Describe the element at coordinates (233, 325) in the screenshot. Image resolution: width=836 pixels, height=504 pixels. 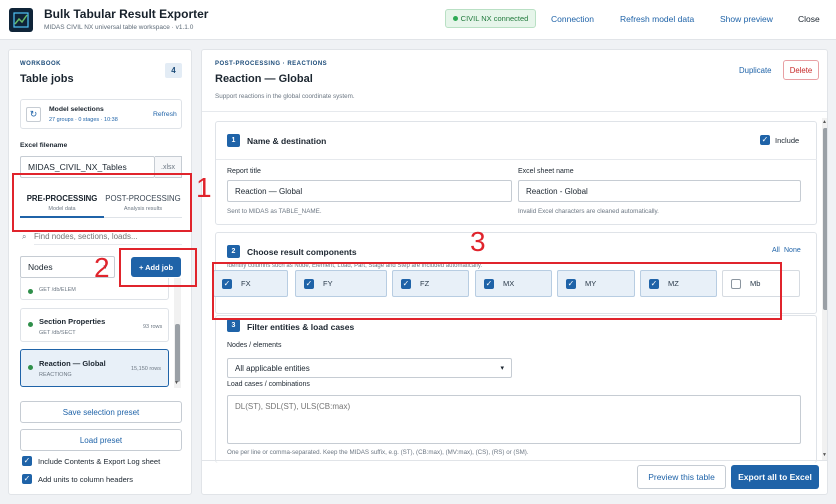
I see `step-badge: 3` at that location.